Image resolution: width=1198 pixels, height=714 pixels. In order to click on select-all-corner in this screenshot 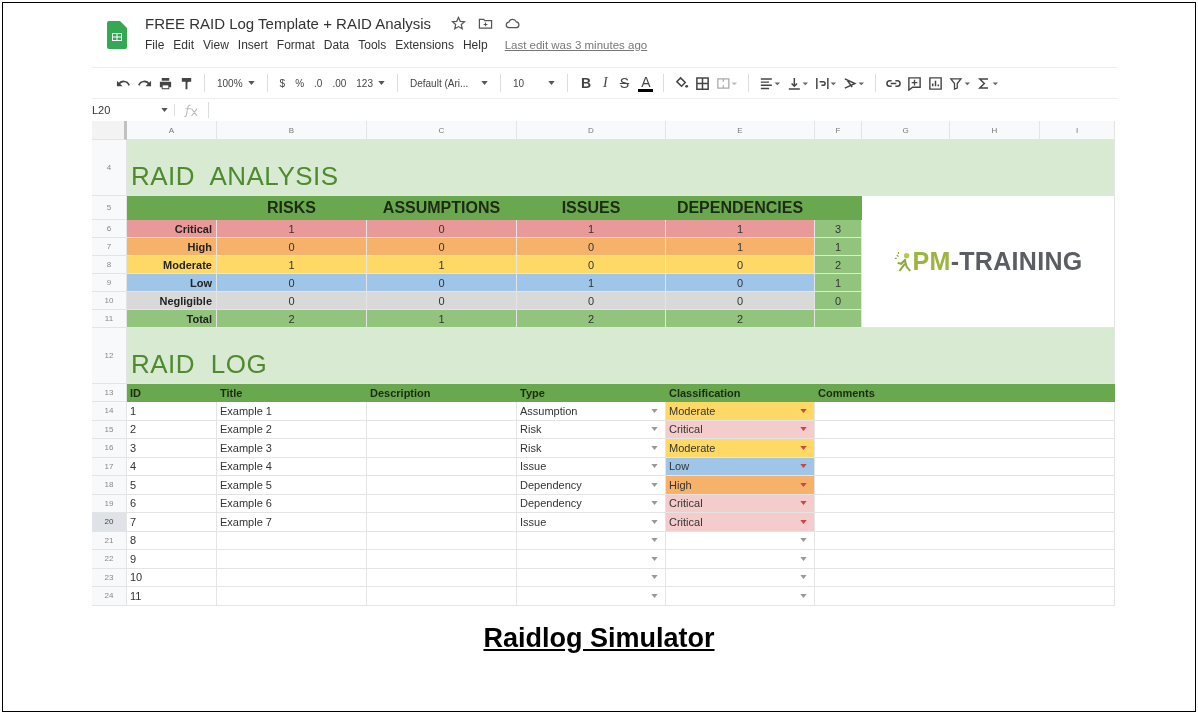, I will do `click(109, 130)`.